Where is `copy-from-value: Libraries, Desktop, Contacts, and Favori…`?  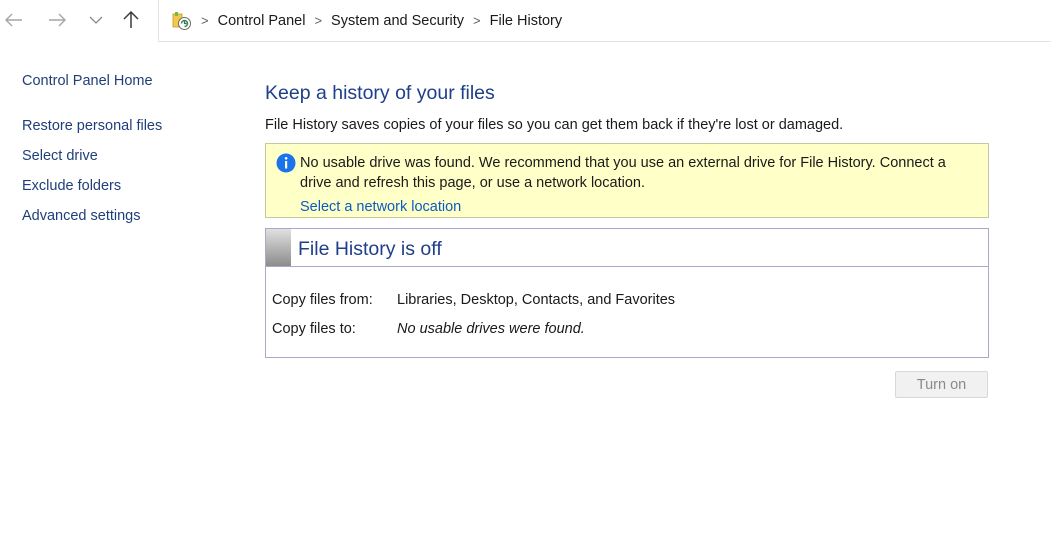 copy-from-value: Libraries, Desktop, Contacts, and Favori… is located at coordinates (536, 300).